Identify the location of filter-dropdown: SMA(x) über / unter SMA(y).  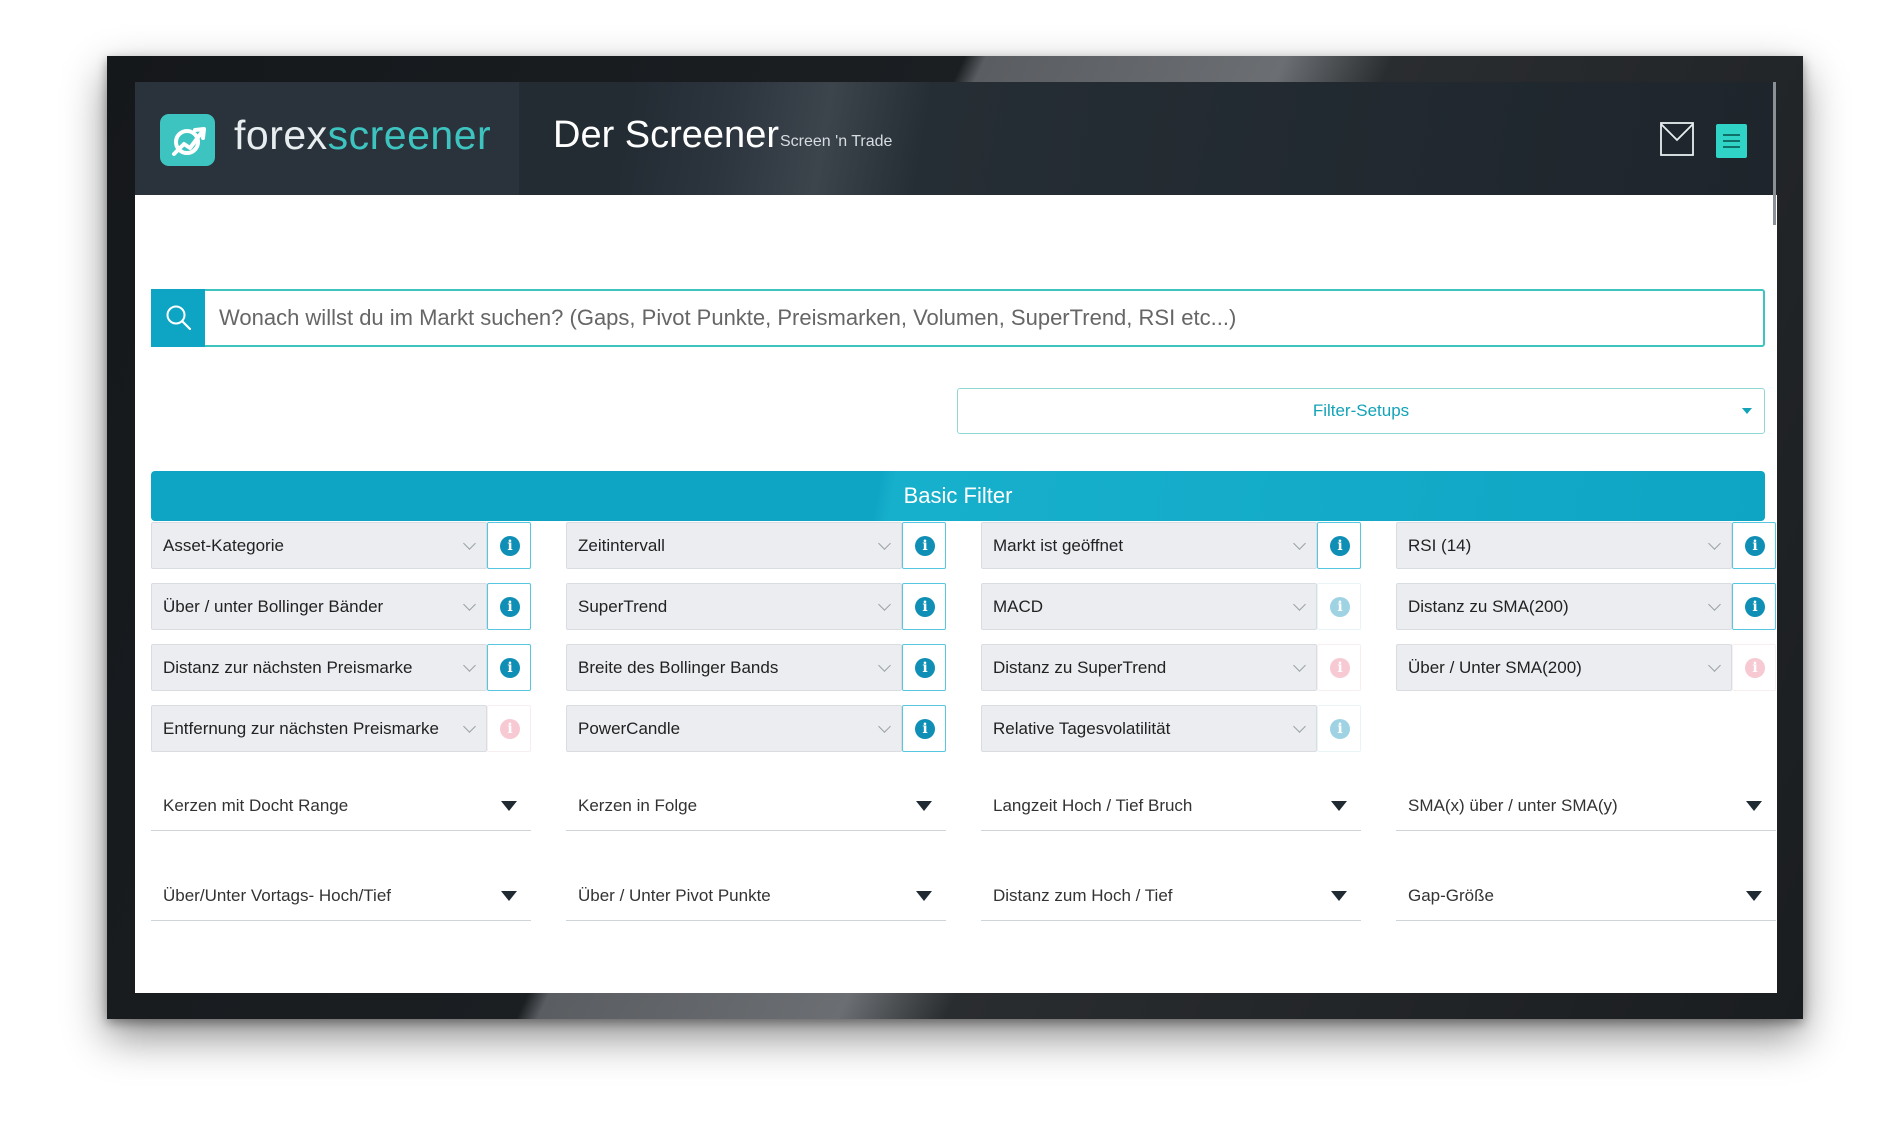
(1586, 806).